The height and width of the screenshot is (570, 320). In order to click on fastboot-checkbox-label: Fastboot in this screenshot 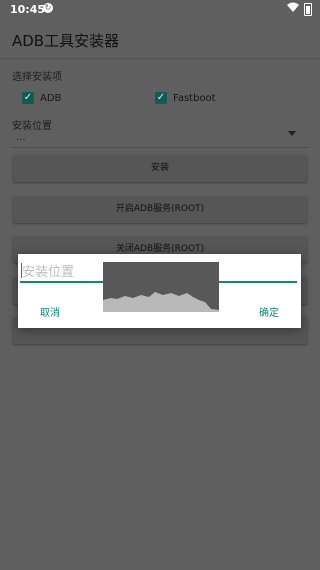, I will do `click(194, 98)`.